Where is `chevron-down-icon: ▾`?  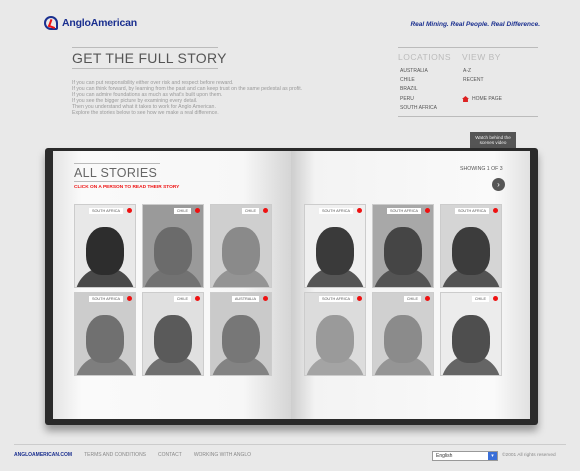 chevron-down-icon: ▾ is located at coordinates (492, 456).